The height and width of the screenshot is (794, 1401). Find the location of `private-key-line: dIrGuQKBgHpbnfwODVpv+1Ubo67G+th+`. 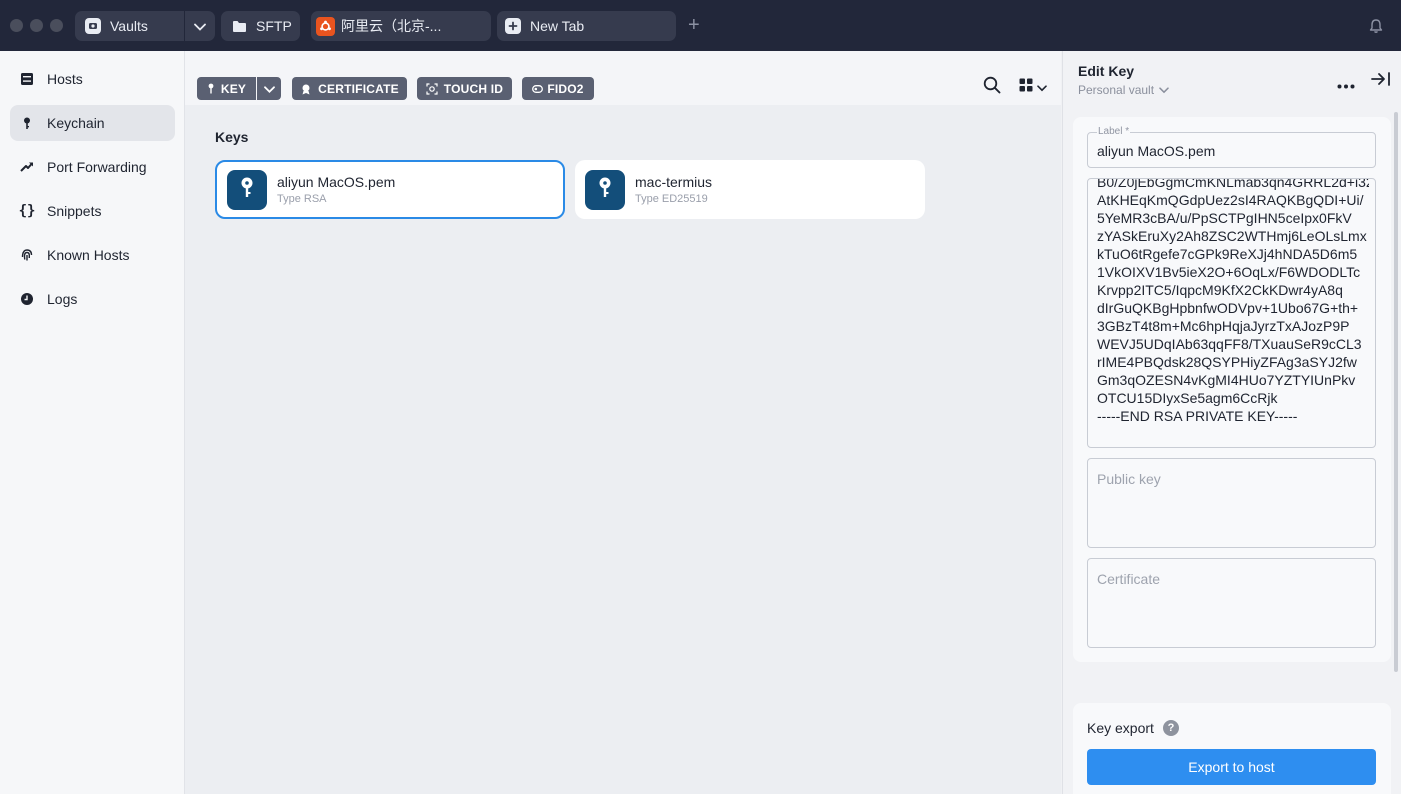

private-key-line: dIrGuQKBgHpbnfwODVpv+1Ubo67G+th+ is located at coordinates (1228, 308).